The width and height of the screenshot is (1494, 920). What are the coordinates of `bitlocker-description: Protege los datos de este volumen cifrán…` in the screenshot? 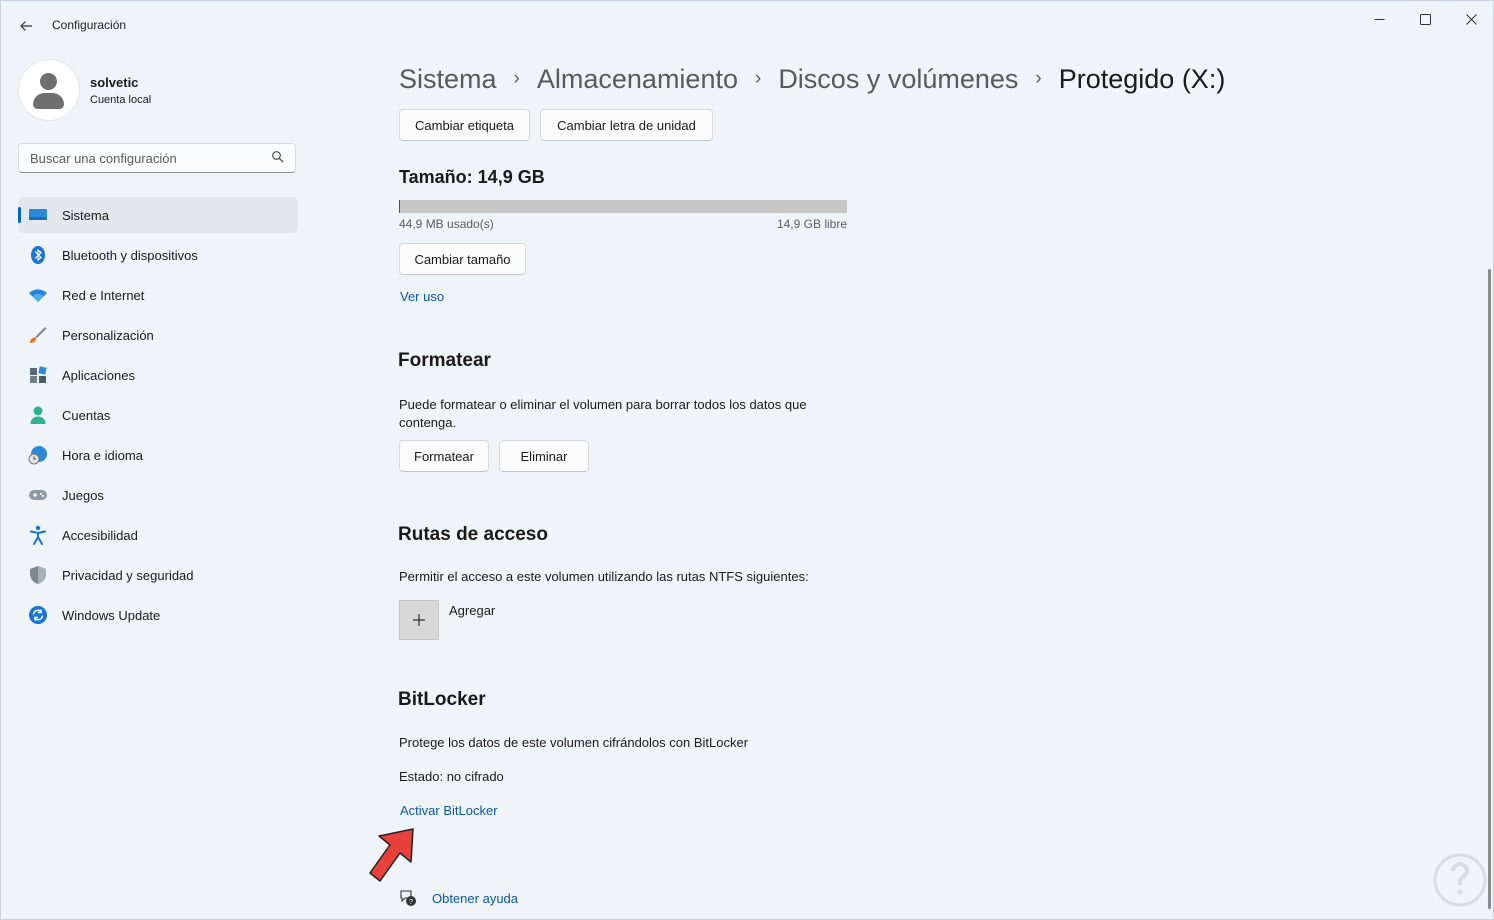 It's located at (574, 742).